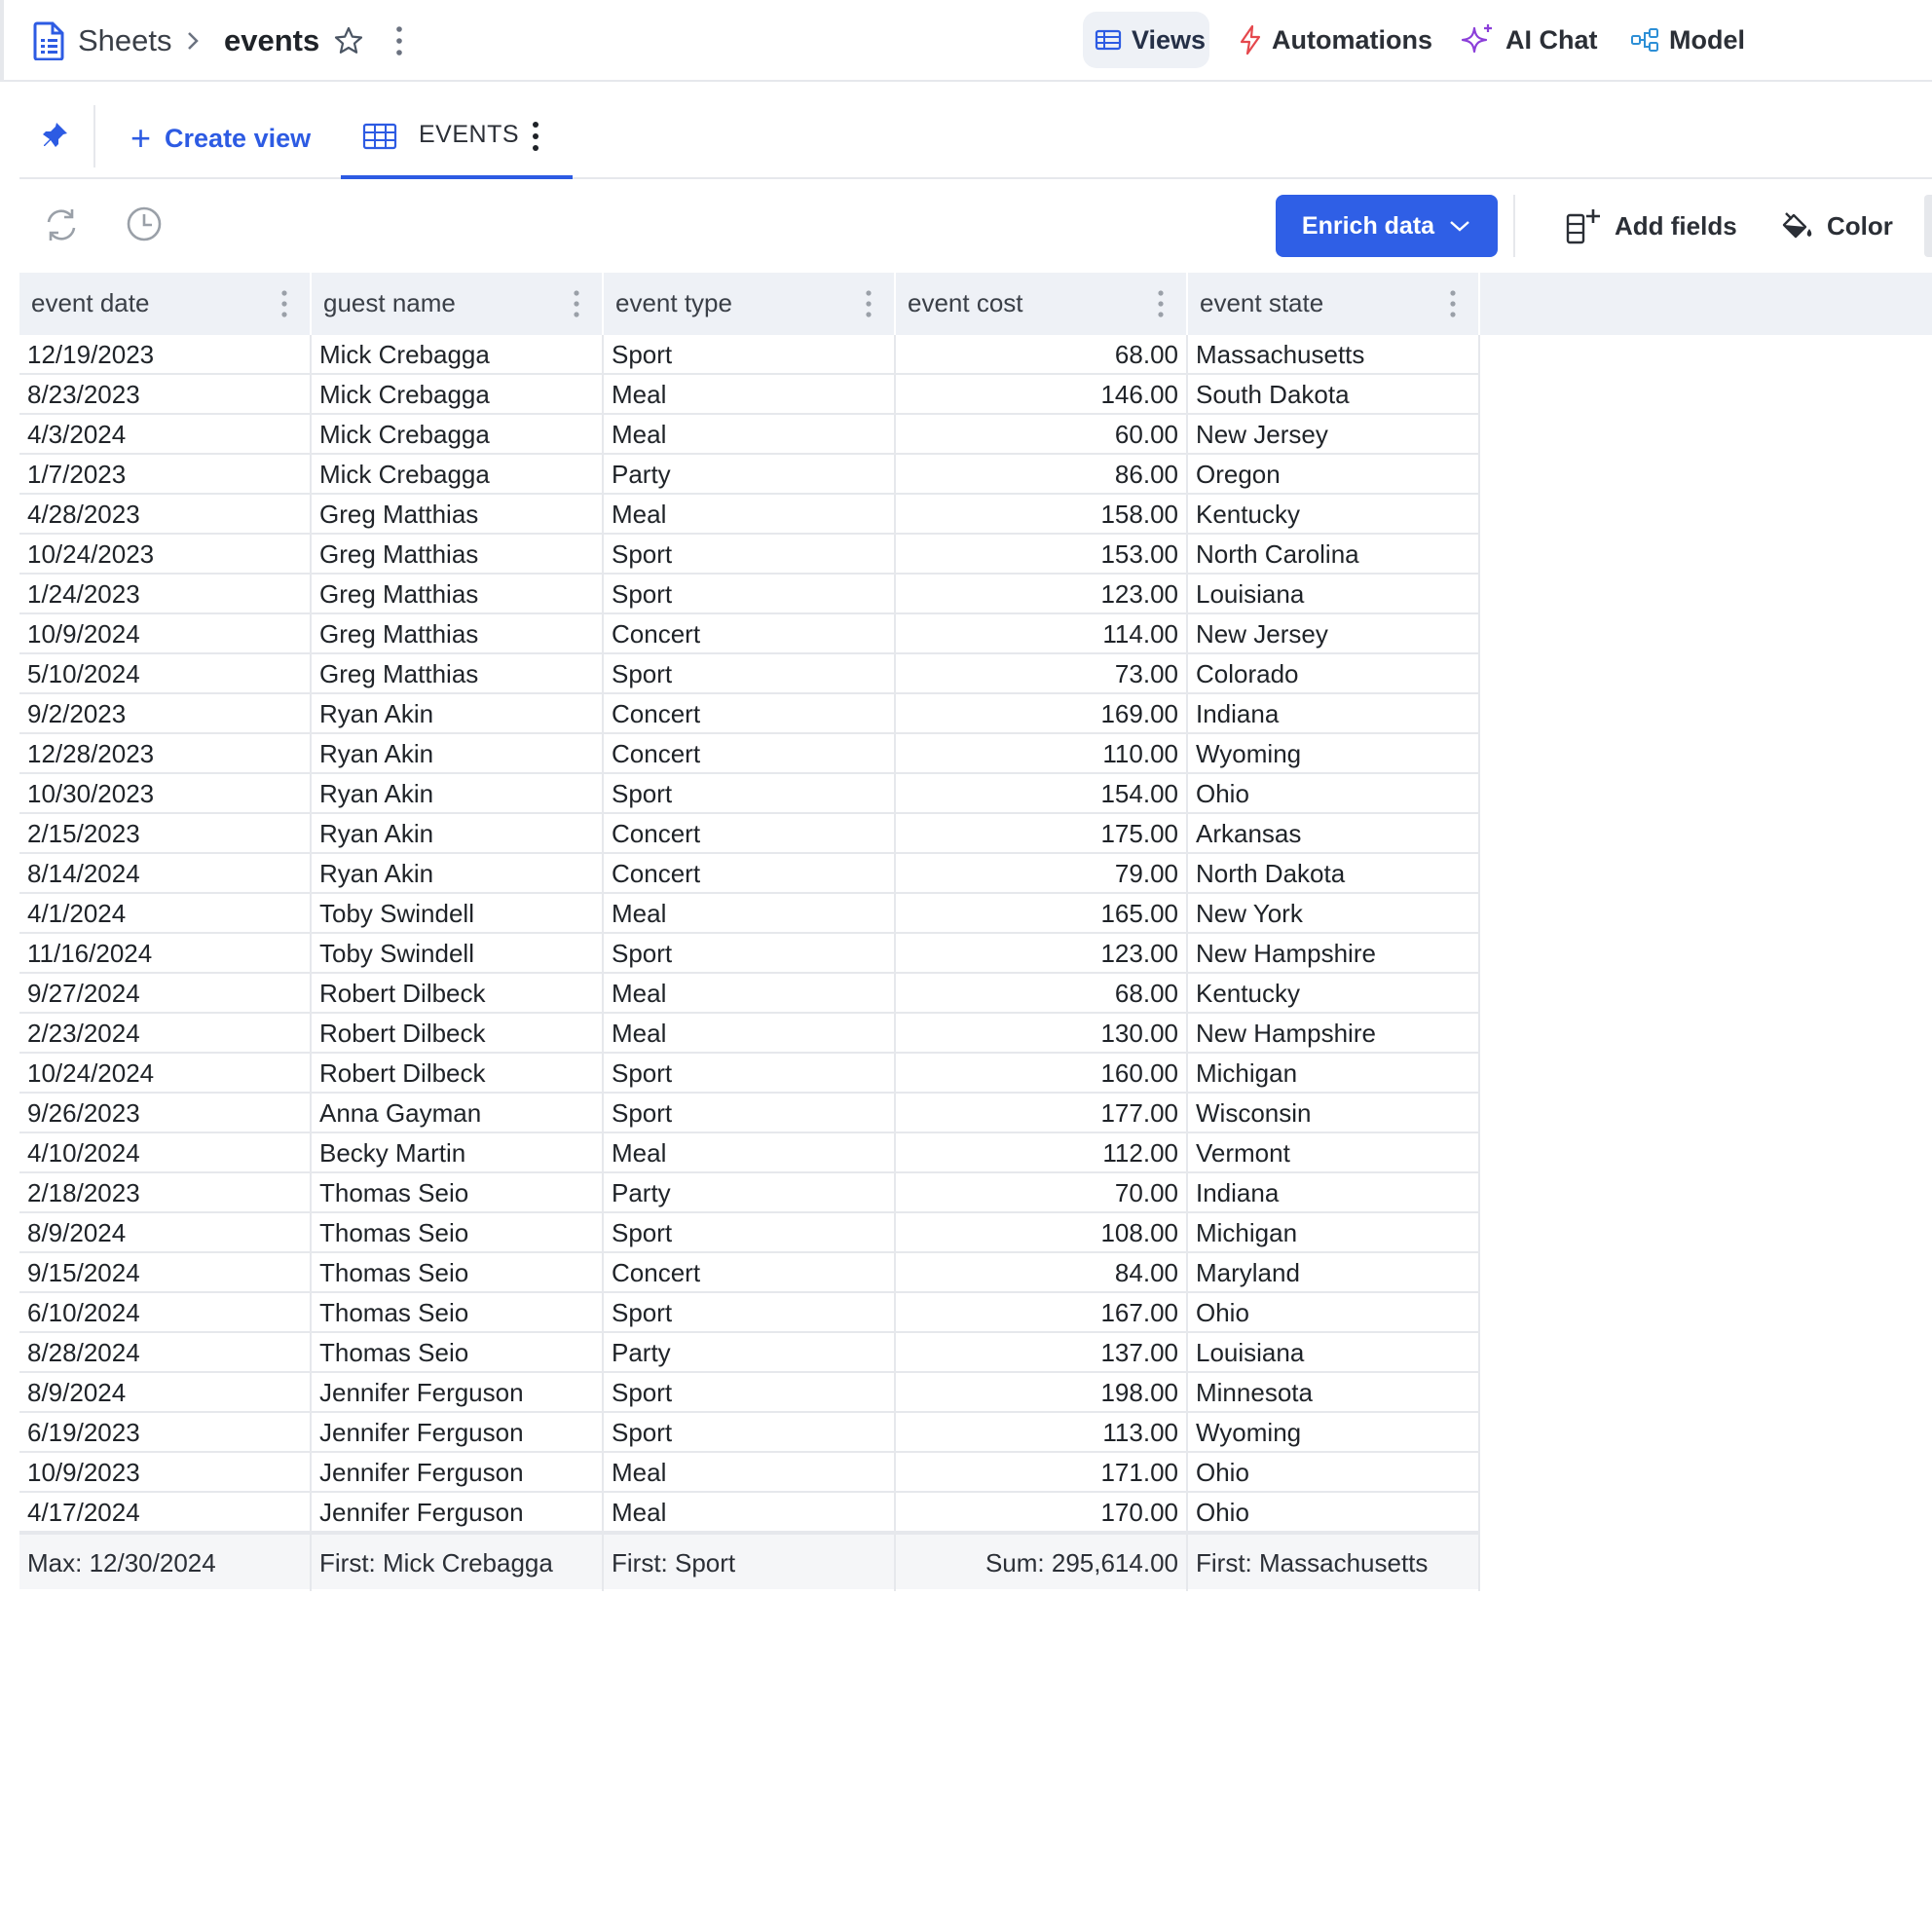 The height and width of the screenshot is (1930, 1932). Describe the element at coordinates (1042, 1473) in the screenshot. I see `table-cell: 171.00` at that location.